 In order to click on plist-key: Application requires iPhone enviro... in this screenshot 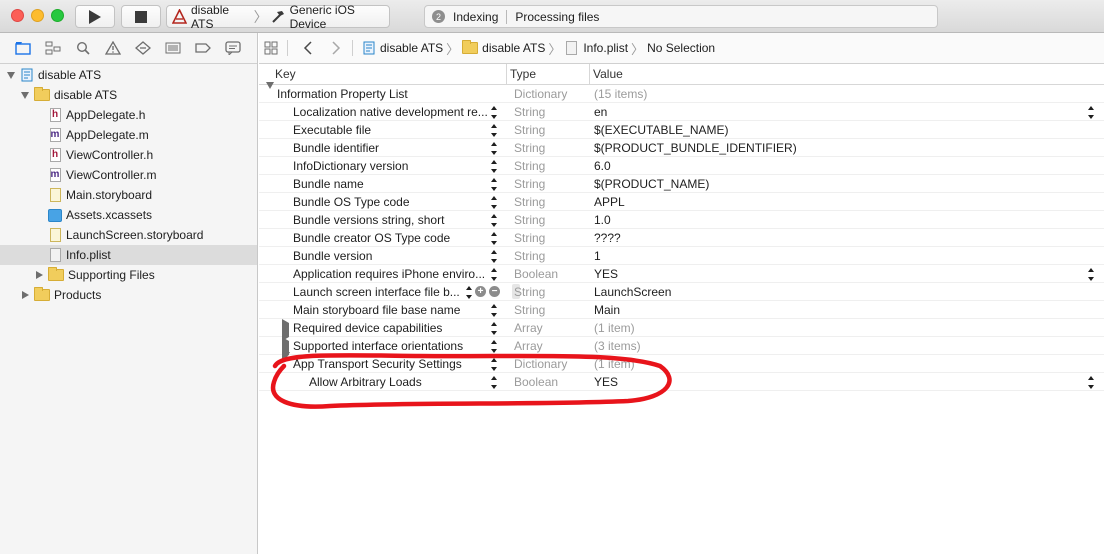, I will do `click(389, 274)`.